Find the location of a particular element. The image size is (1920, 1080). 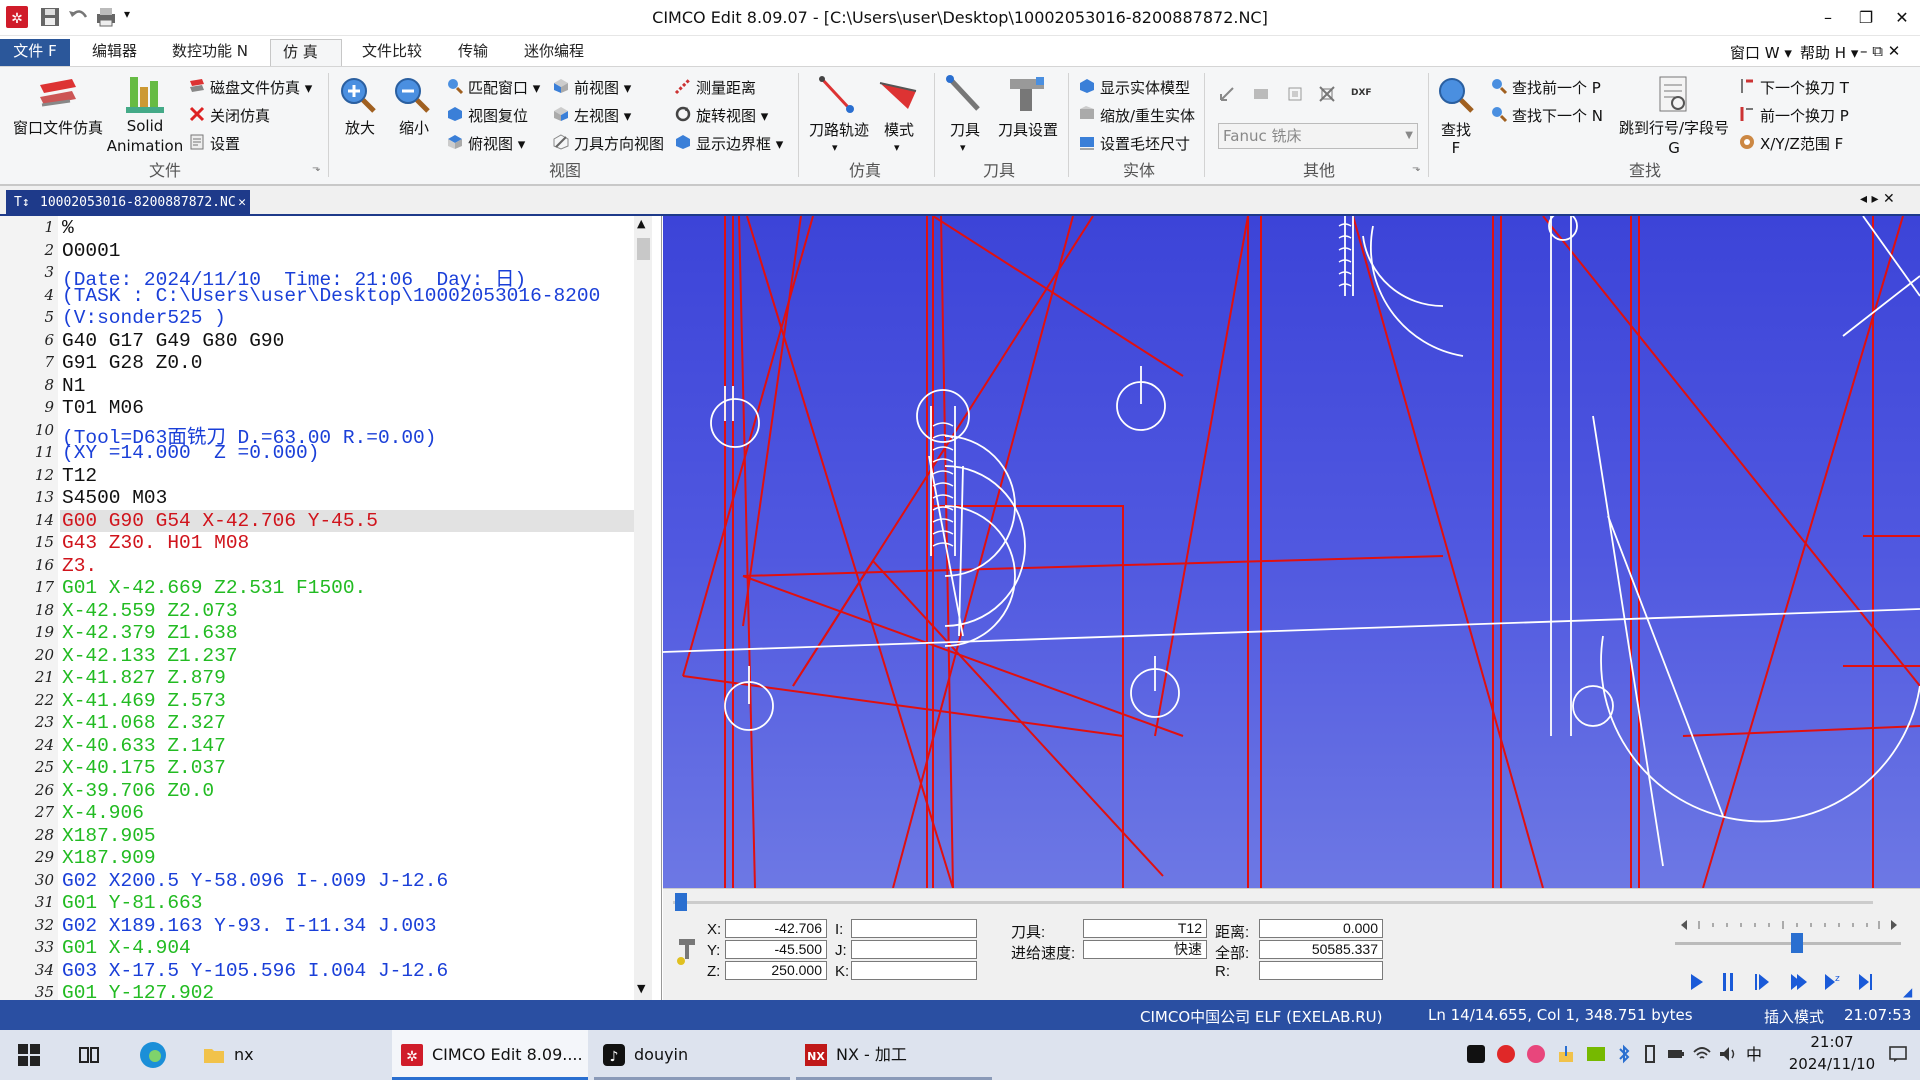

tab-editor: 编辑器 is located at coordinates (114, 52).